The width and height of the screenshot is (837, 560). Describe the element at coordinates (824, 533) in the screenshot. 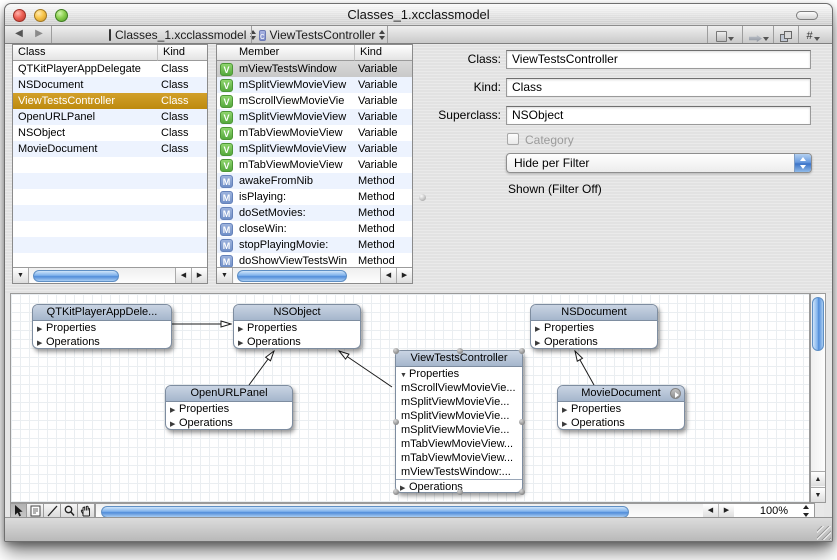

I see `resize-grip` at that location.